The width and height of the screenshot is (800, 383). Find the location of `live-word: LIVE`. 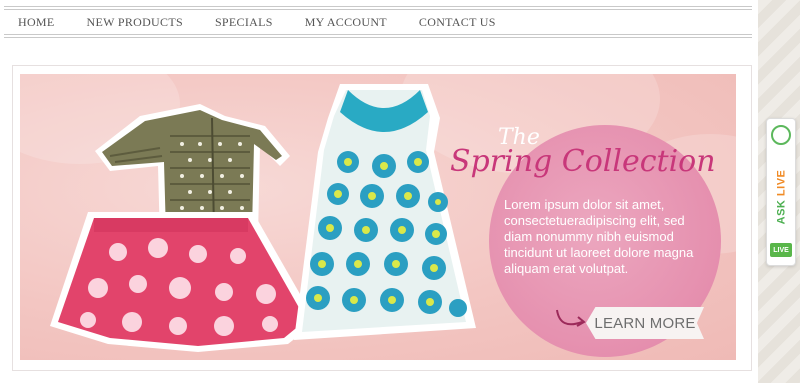

live-word: LIVE is located at coordinates (781, 183).